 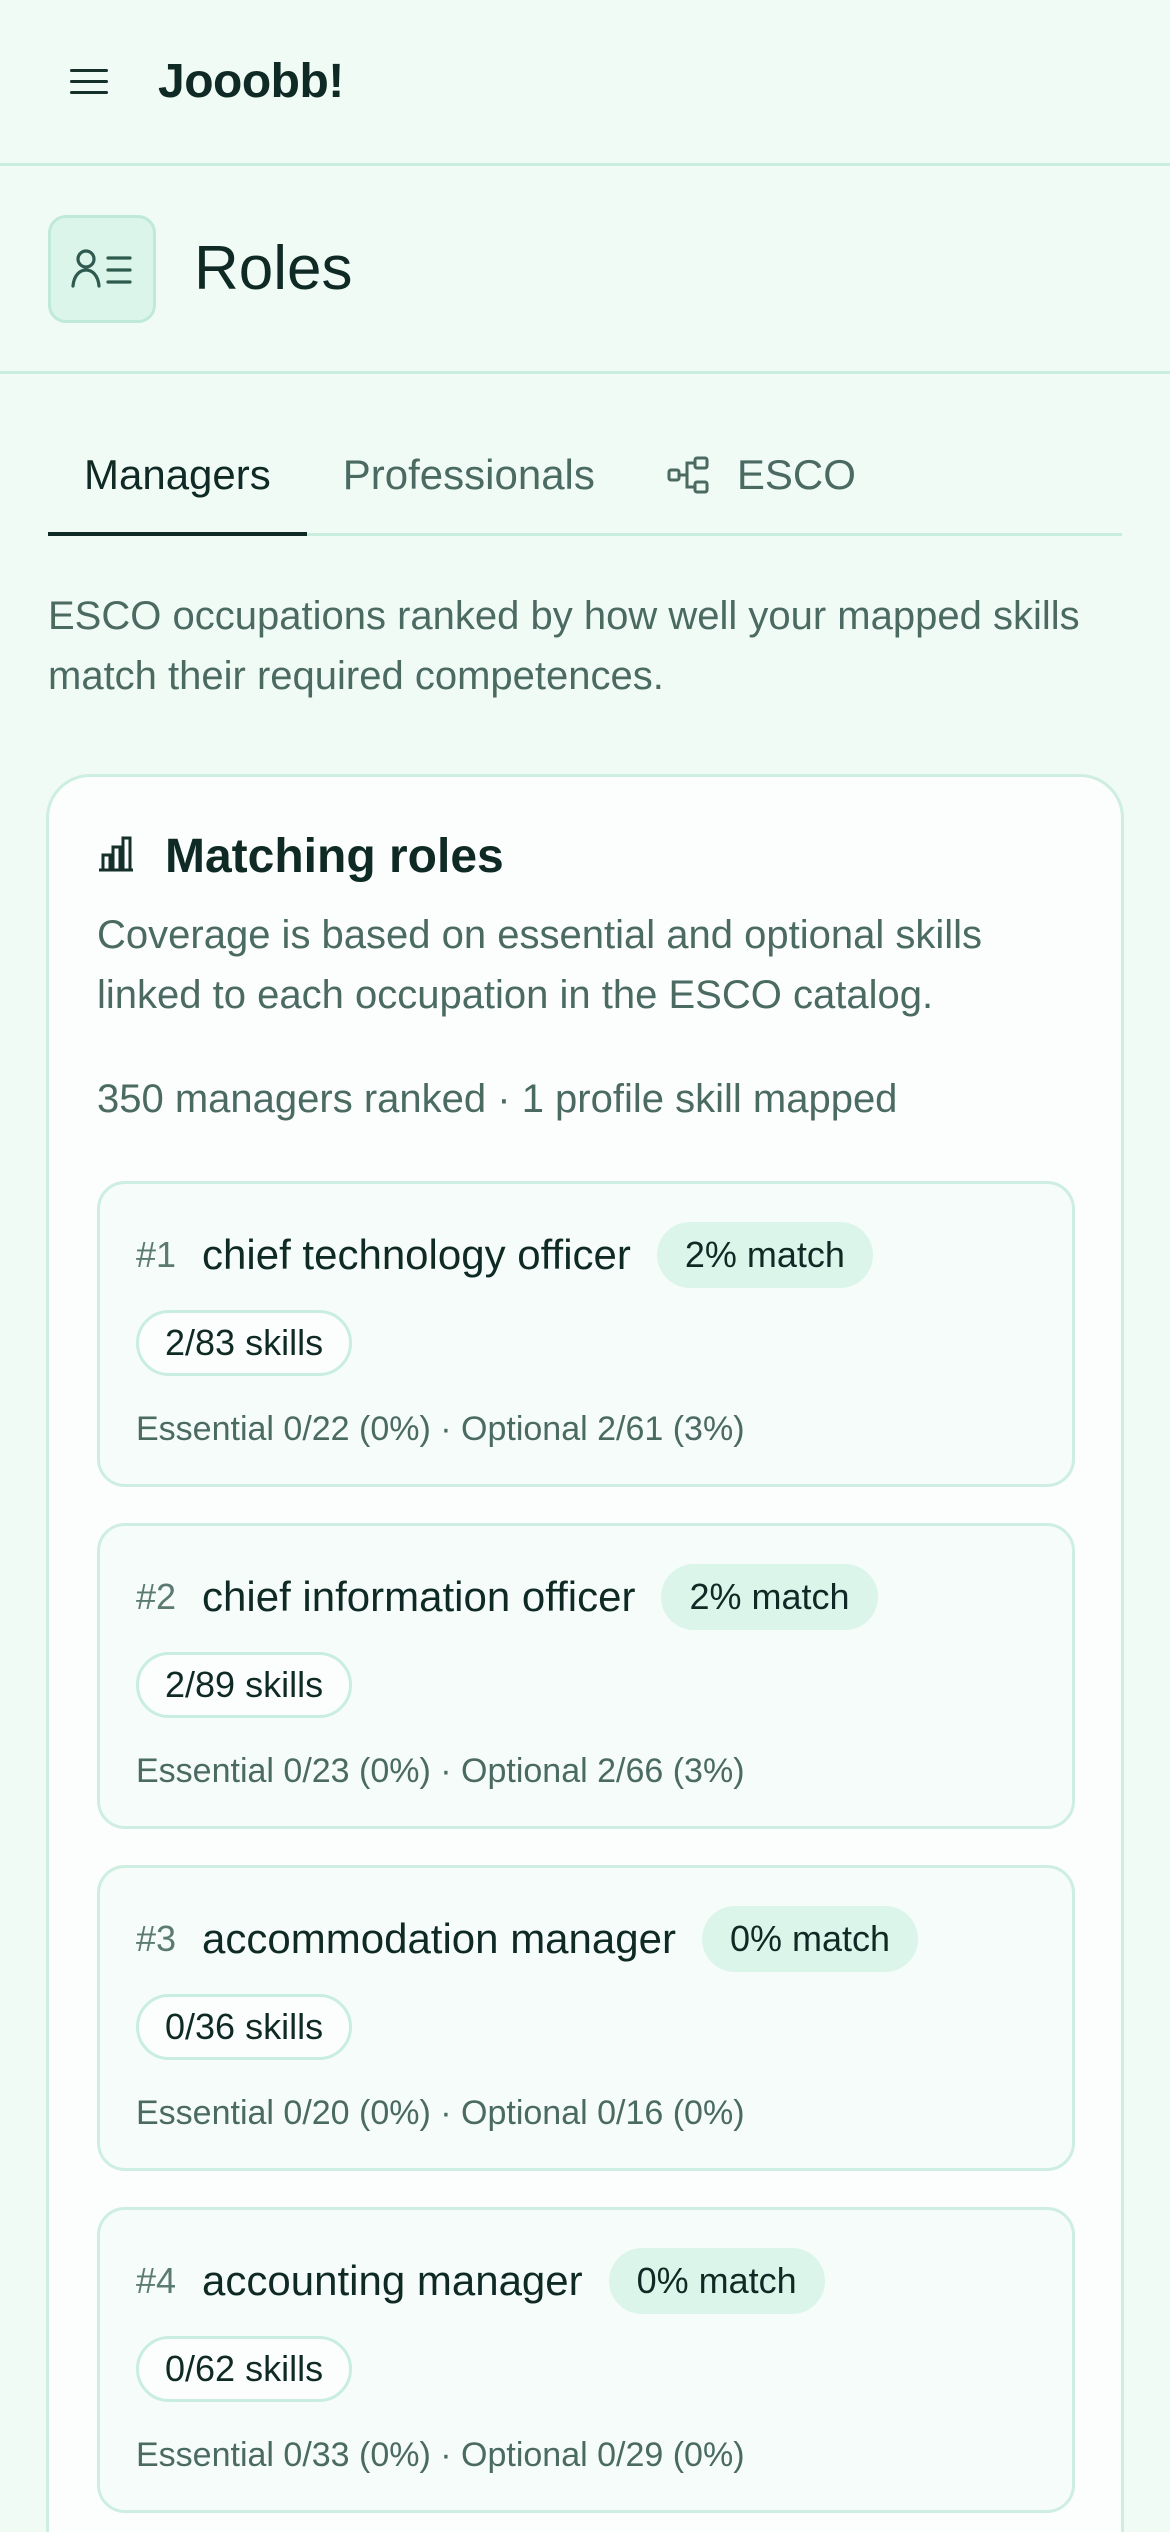 What do you see at coordinates (156, 1938) in the screenshot?
I see `role-rank: #3` at bounding box center [156, 1938].